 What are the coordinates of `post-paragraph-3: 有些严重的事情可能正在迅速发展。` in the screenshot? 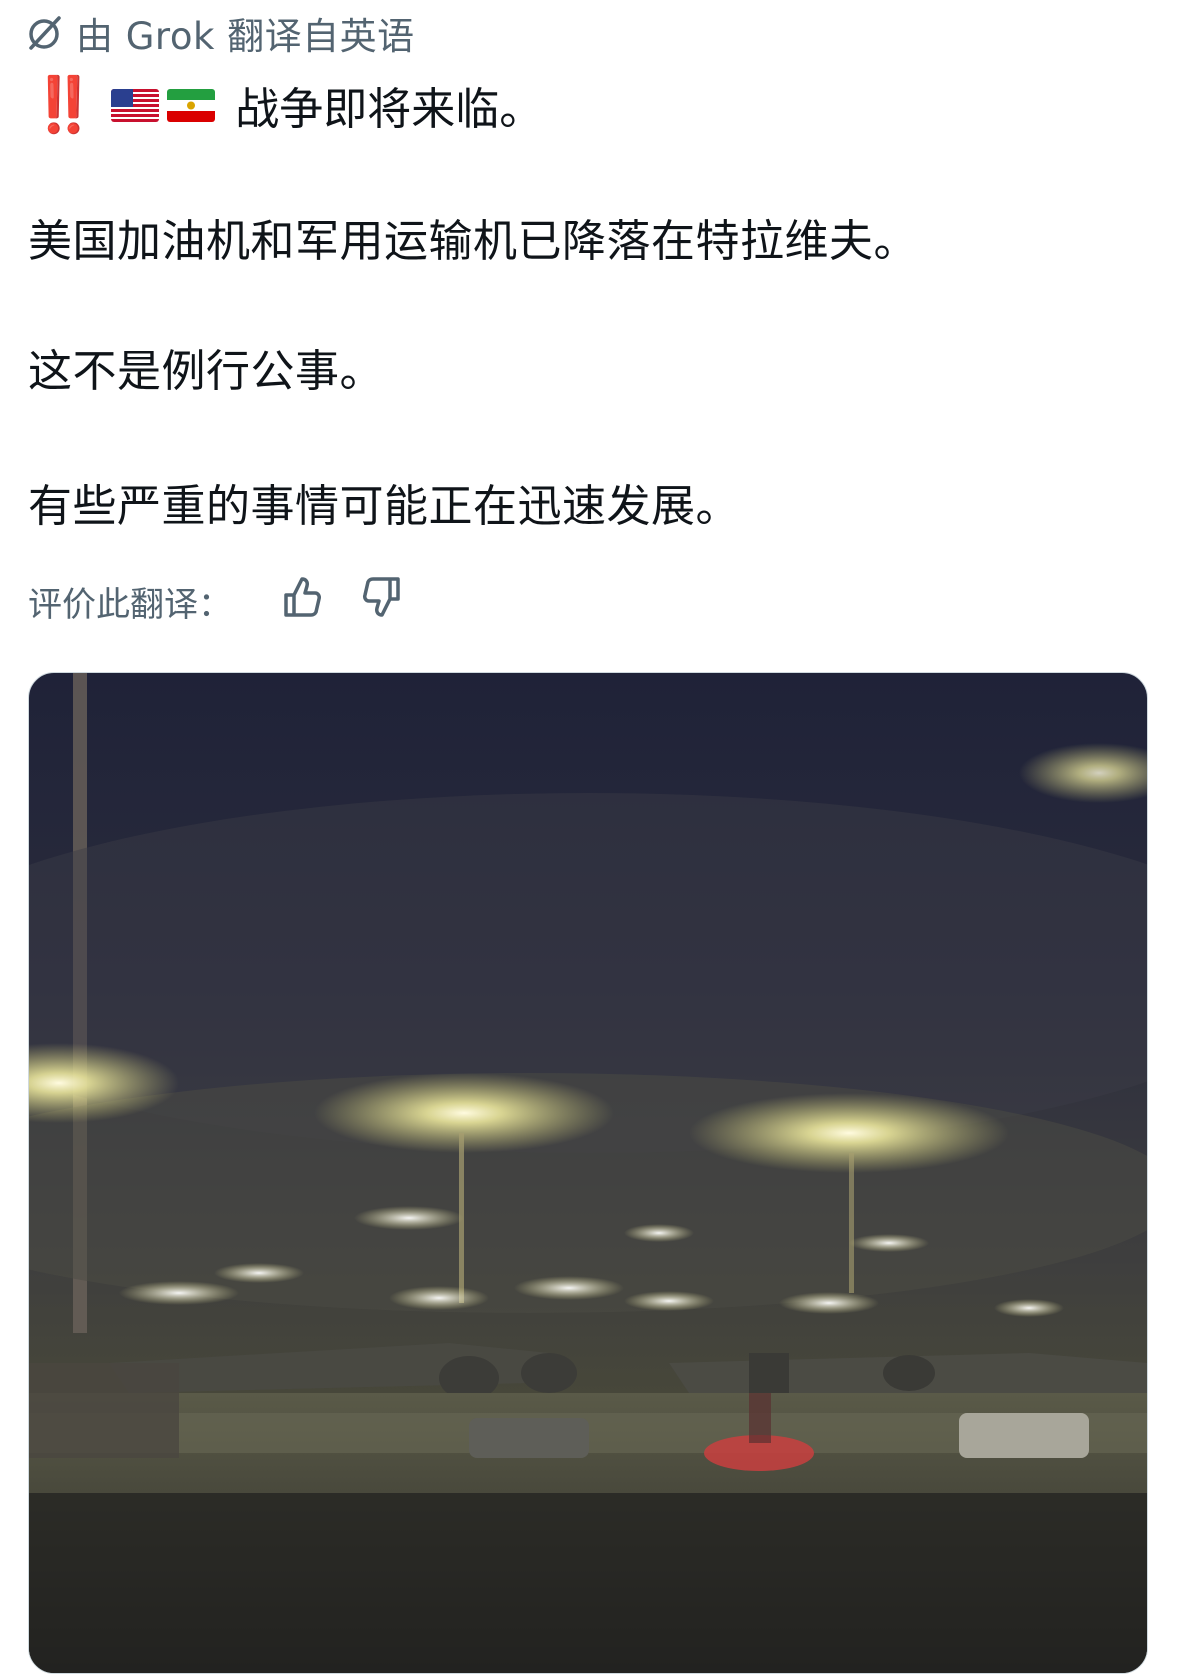 It's located at (384, 506).